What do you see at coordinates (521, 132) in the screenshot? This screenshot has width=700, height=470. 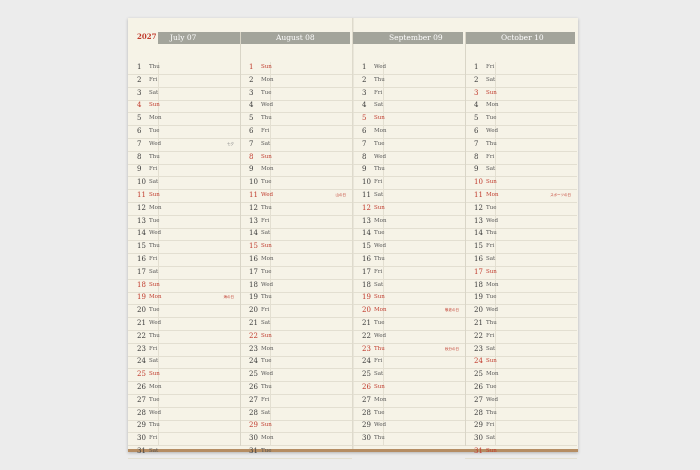 I see `day-row: 6 Wed` at bounding box center [521, 132].